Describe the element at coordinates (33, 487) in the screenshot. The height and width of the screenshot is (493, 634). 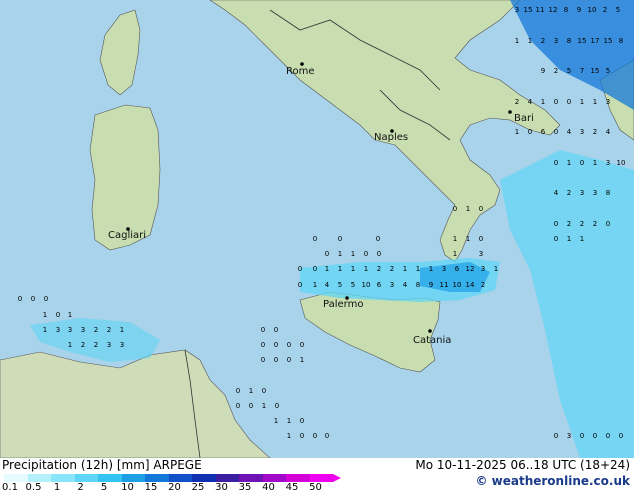
I see `scale-tick-label: 0.5` at that location.